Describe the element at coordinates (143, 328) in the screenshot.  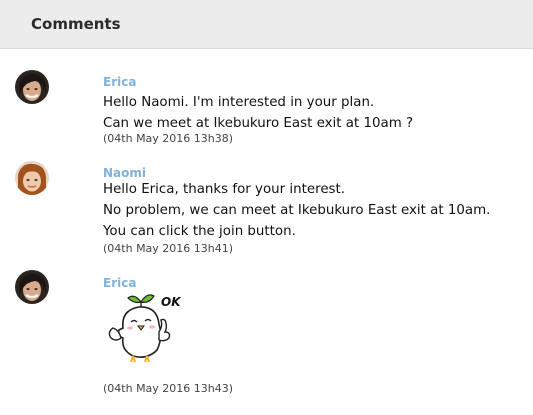
I see `bird-ok-sticker-icon: OK!` at that location.